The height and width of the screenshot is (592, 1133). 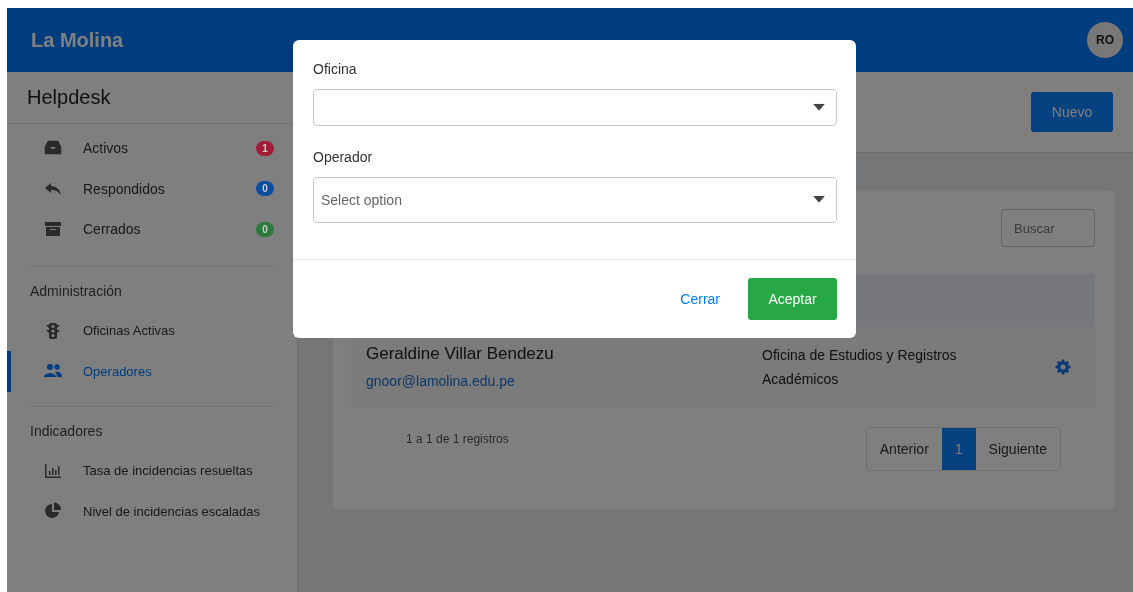 I want to click on section-heading: Administración, so click(x=76, y=291).